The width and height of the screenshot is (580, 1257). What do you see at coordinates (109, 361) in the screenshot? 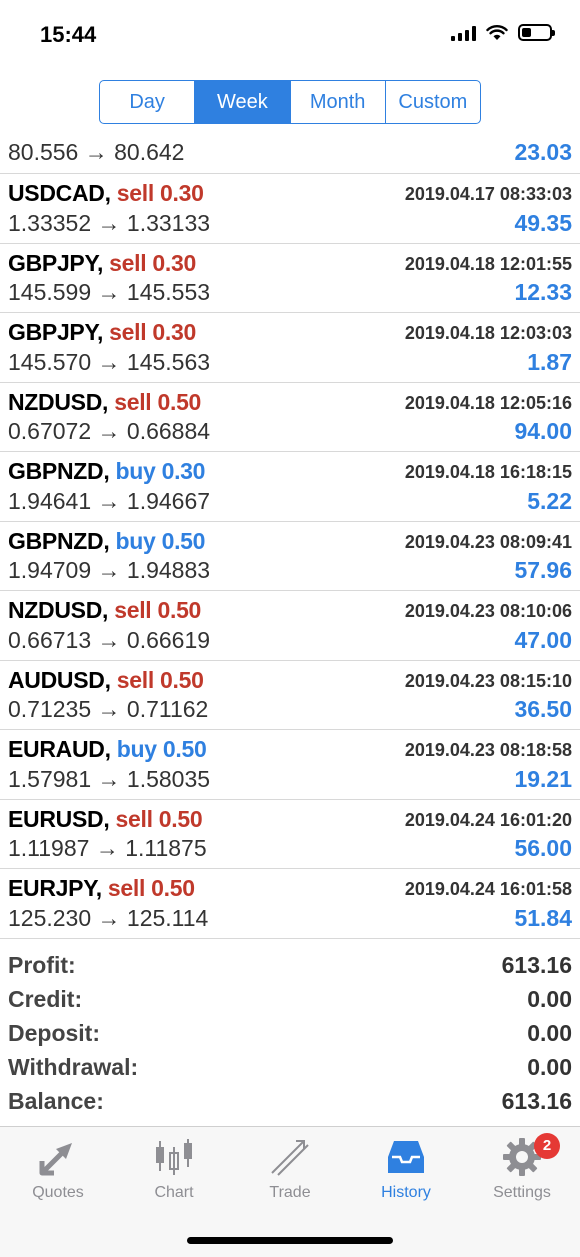
I see `trade-prices: 145.570 → 145.563` at bounding box center [109, 361].